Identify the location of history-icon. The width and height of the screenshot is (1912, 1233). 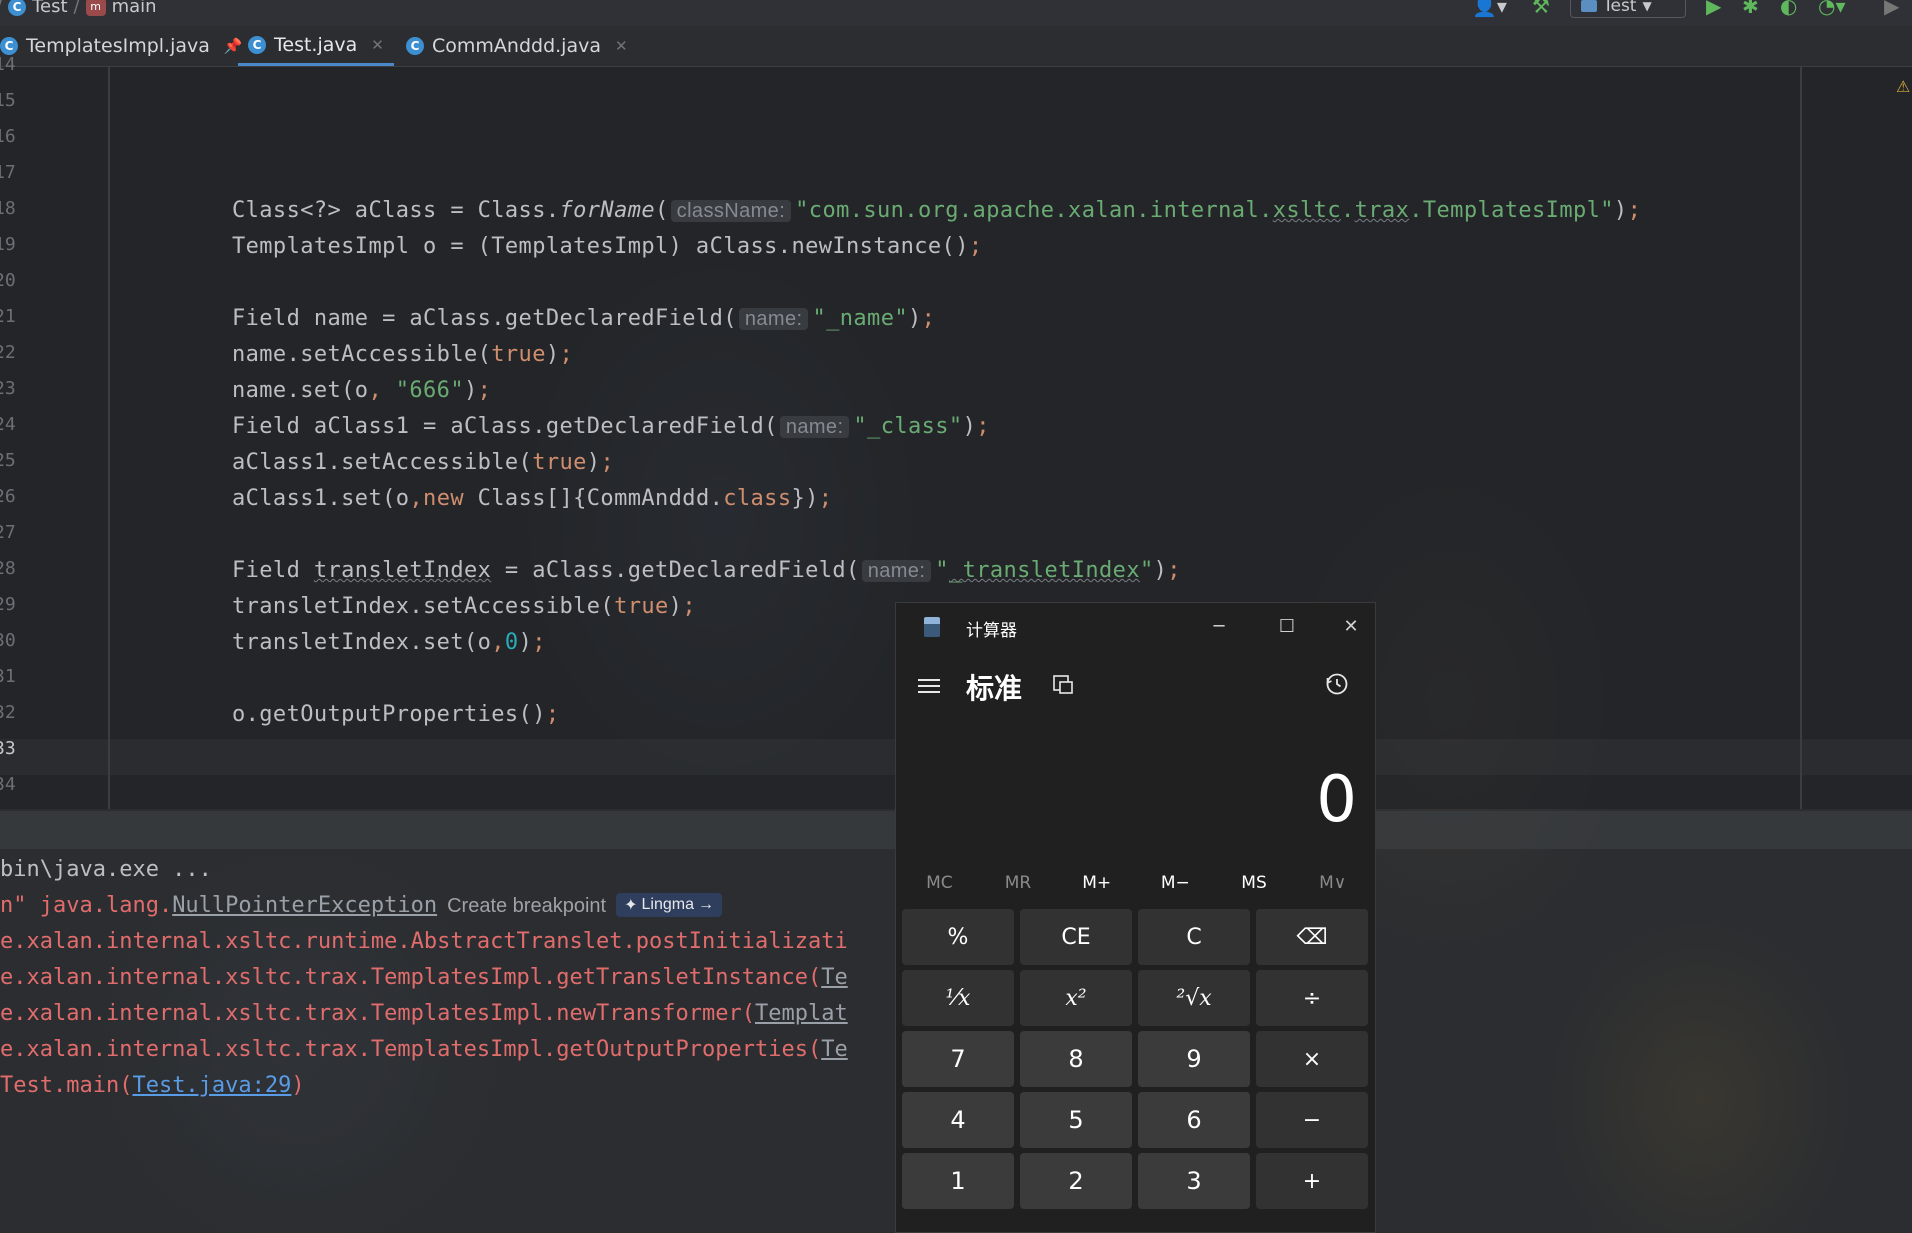
(1337, 684).